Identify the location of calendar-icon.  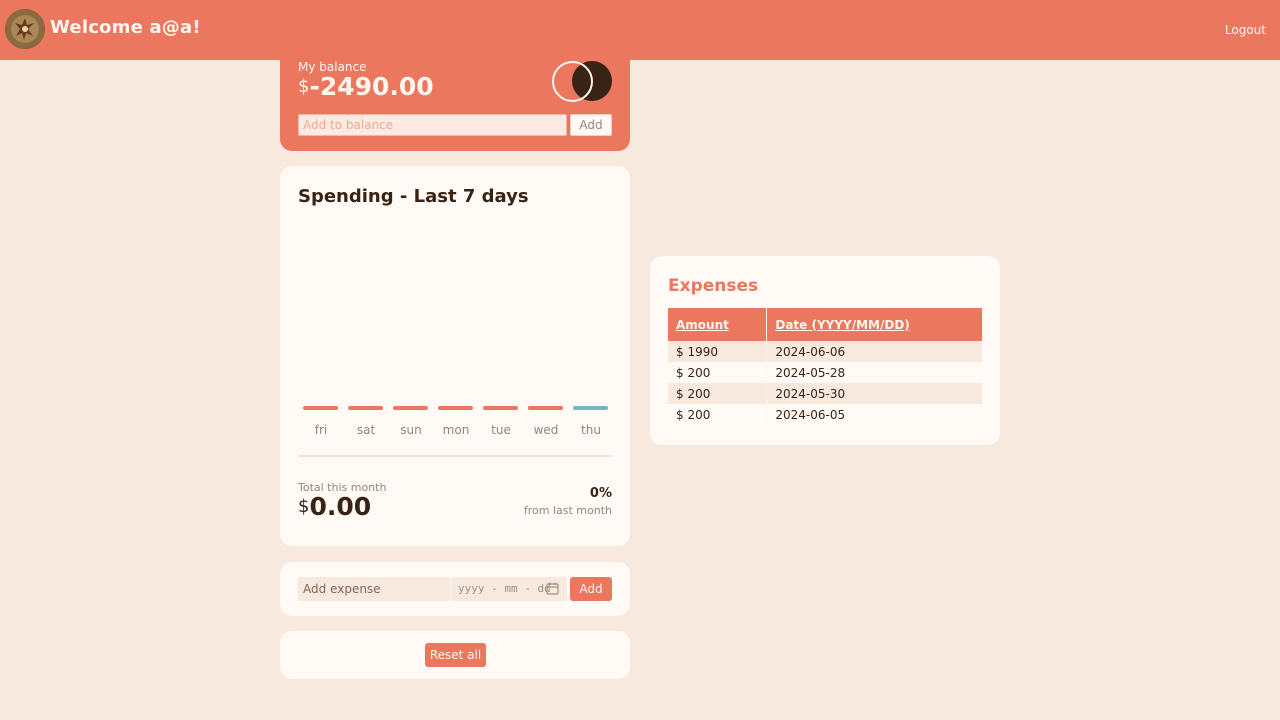
(552, 588).